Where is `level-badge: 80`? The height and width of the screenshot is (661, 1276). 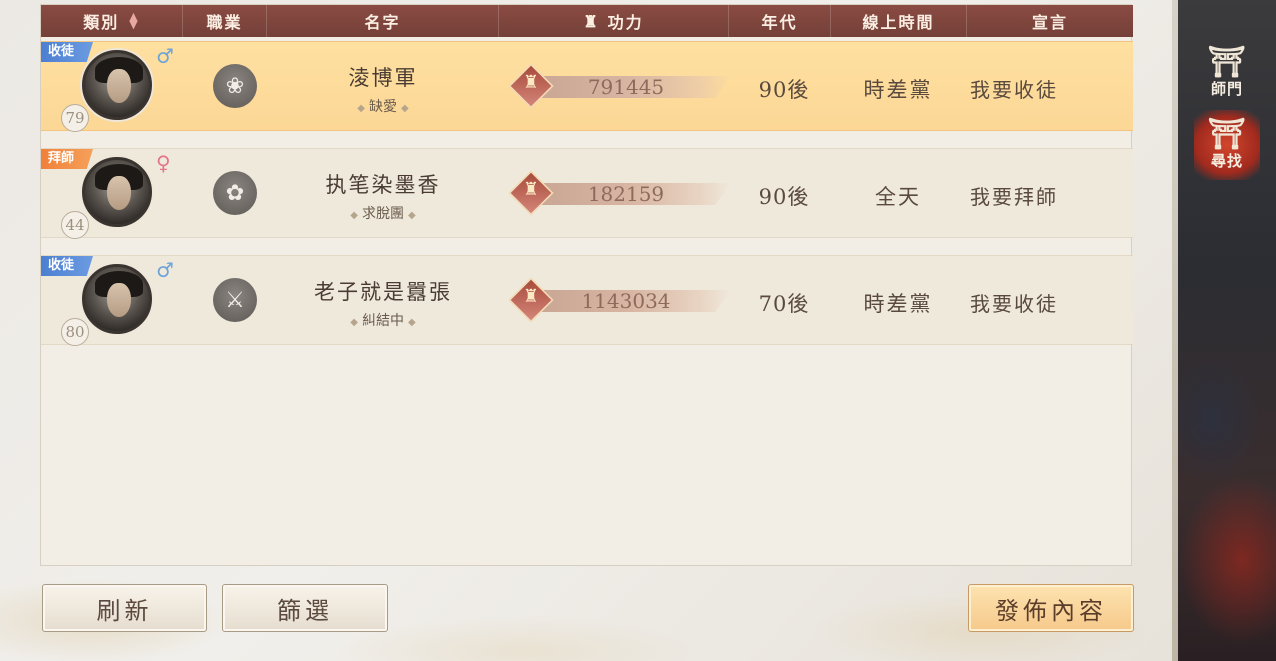 level-badge: 80 is located at coordinates (75, 332).